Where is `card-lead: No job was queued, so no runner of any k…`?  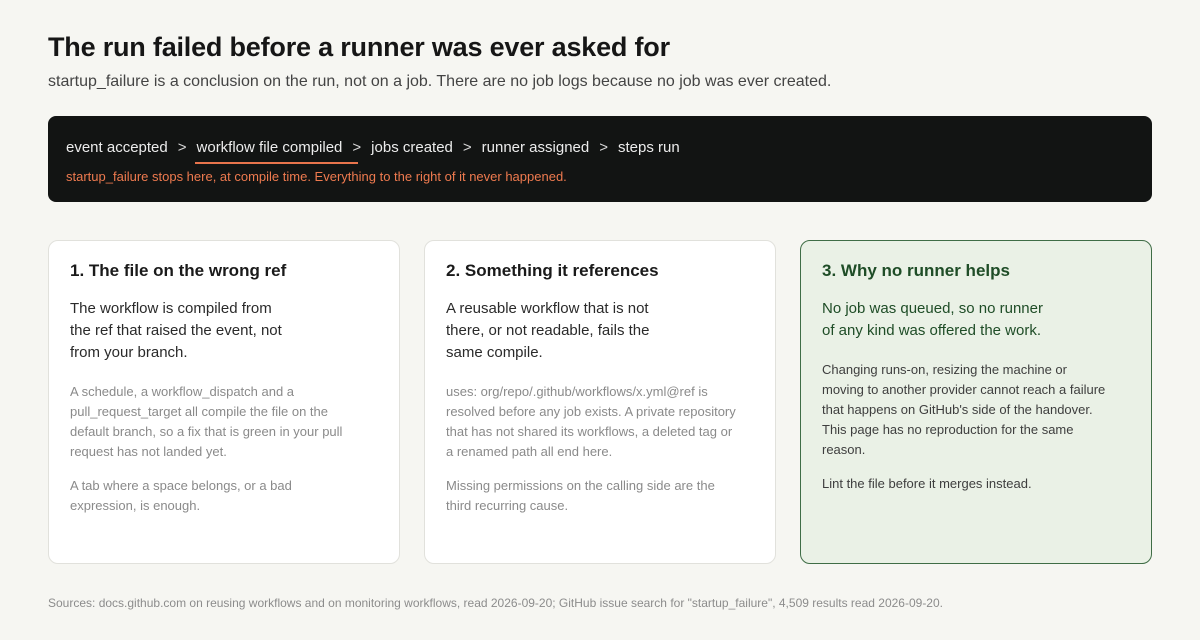 card-lead: No job was queued, so no runner of any k… is located at coordinates (932, 319).